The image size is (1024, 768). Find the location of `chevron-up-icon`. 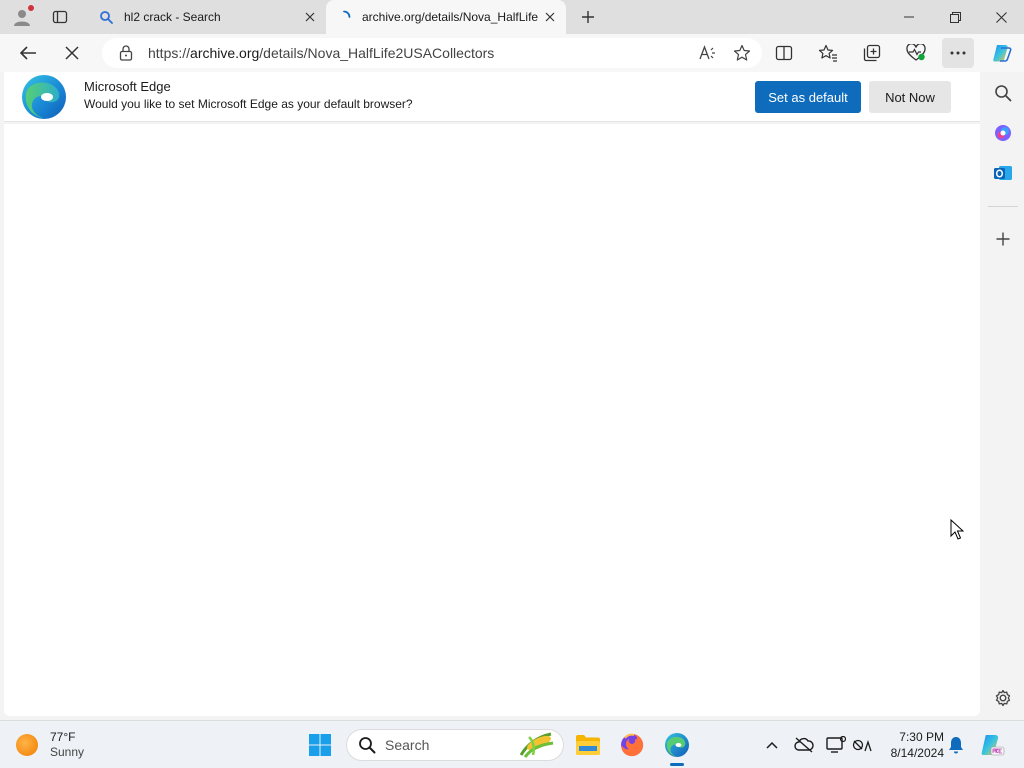

chevron-up-icon is located at coordinates (772, 745).